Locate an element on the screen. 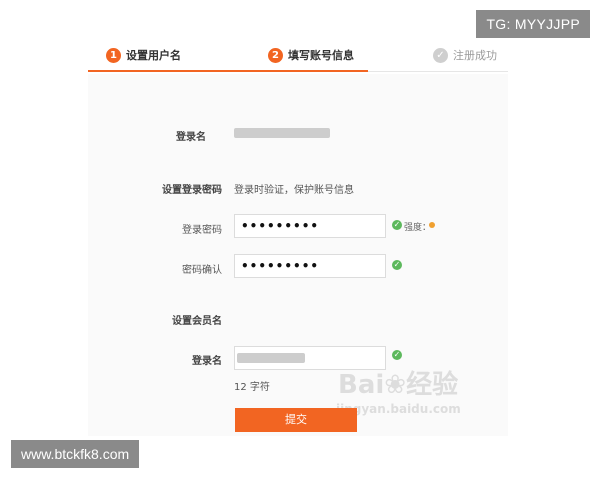 The image size is (600, 480). password-input: ••••••••• is located at coordinates (310, 226).